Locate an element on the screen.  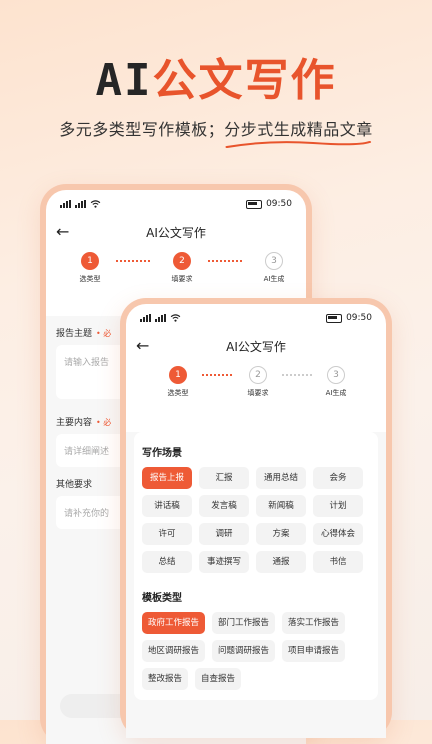
template-chip: 地区调研报告 is located at coordinates (174, 651).